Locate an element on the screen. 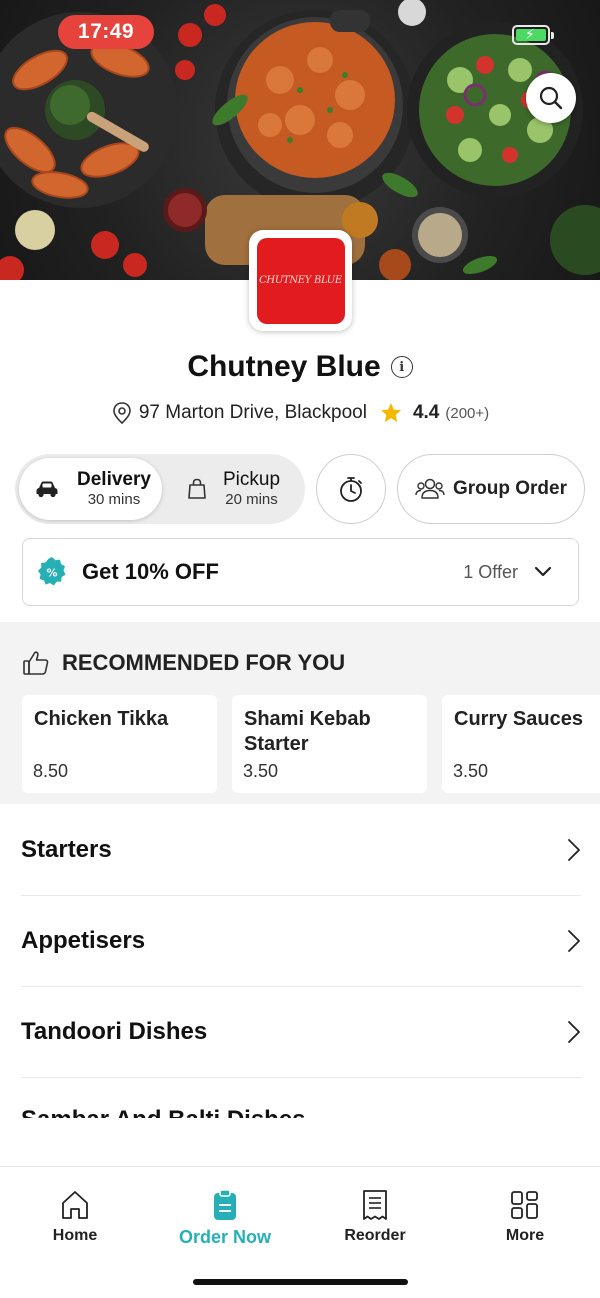 Image resolution: width=600 pixels, height=1298 pixels. grid-icon is located at coordinates (524, 1205).